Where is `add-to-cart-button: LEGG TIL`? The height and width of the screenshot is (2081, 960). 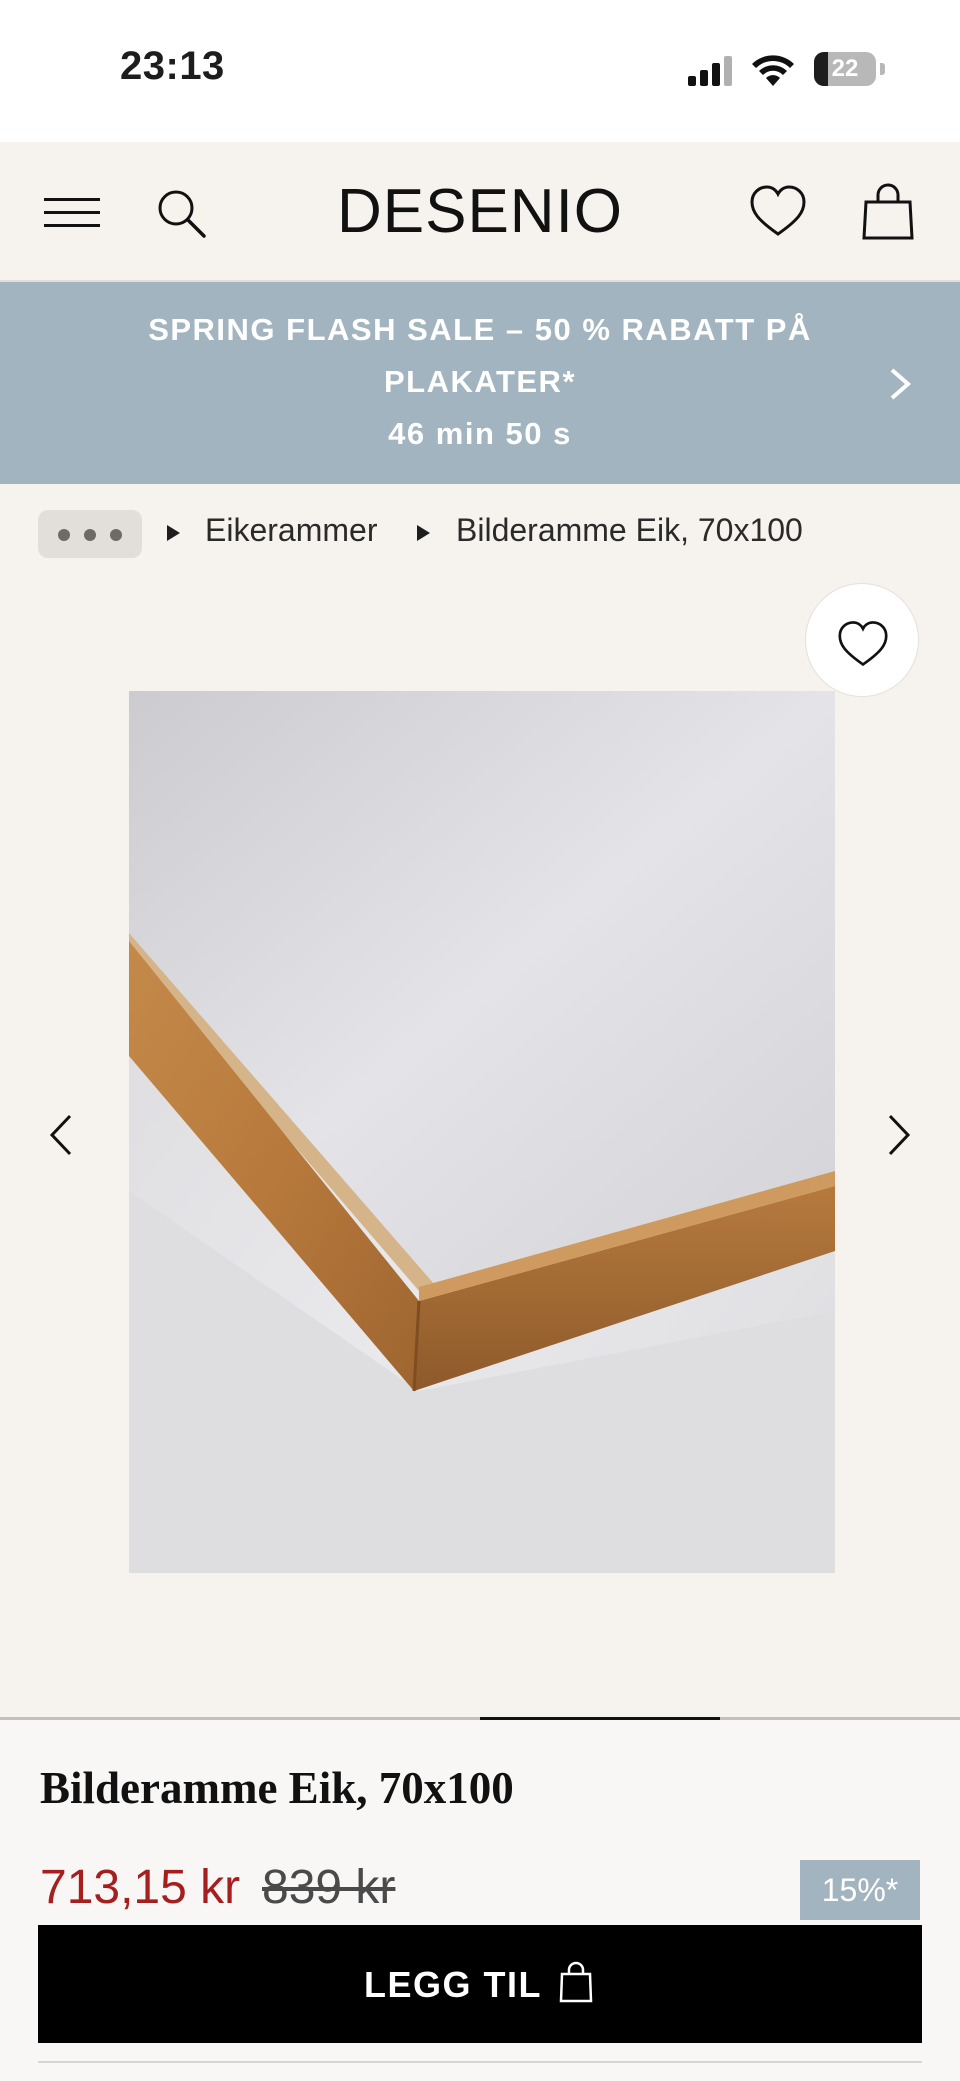
add-to-cart-button: LEGG TIL is located at coordinates (480, 1984).